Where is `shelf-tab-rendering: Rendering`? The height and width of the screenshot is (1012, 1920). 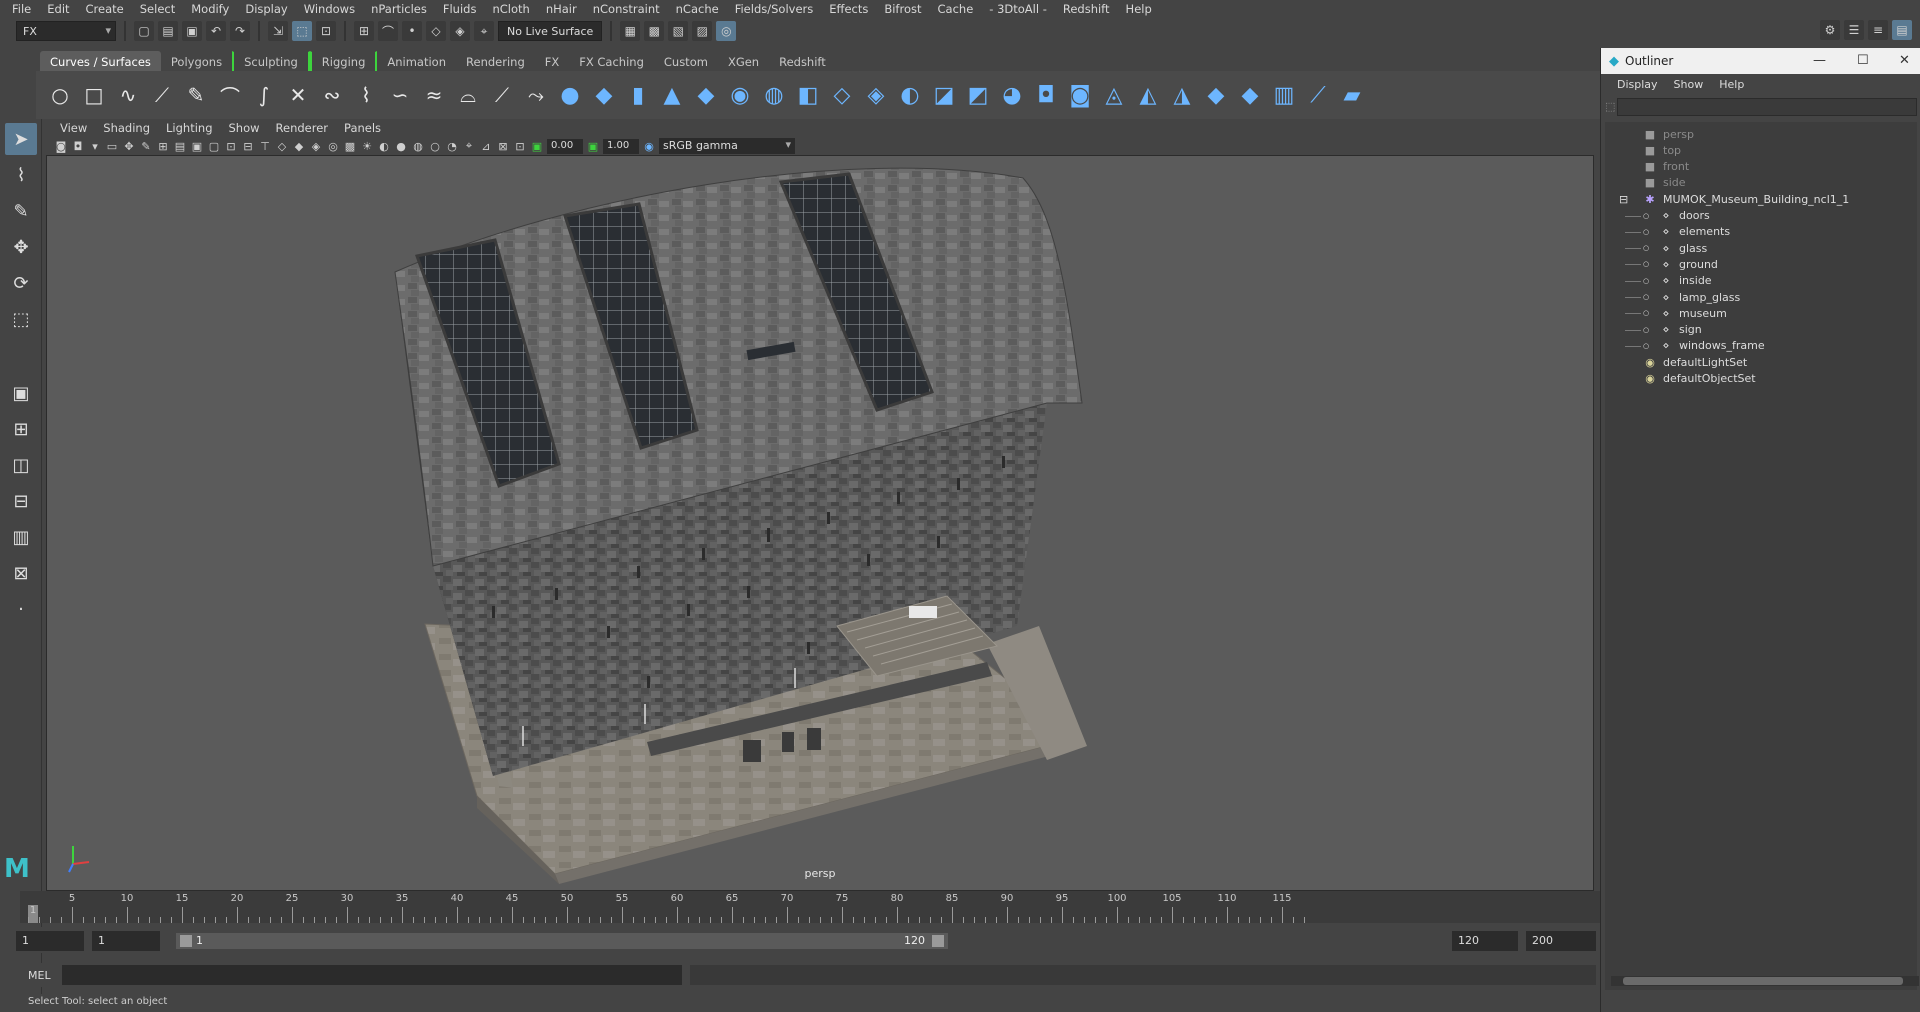
shelf-tab-rendering: Rendering is located at coordinates (495, 61).